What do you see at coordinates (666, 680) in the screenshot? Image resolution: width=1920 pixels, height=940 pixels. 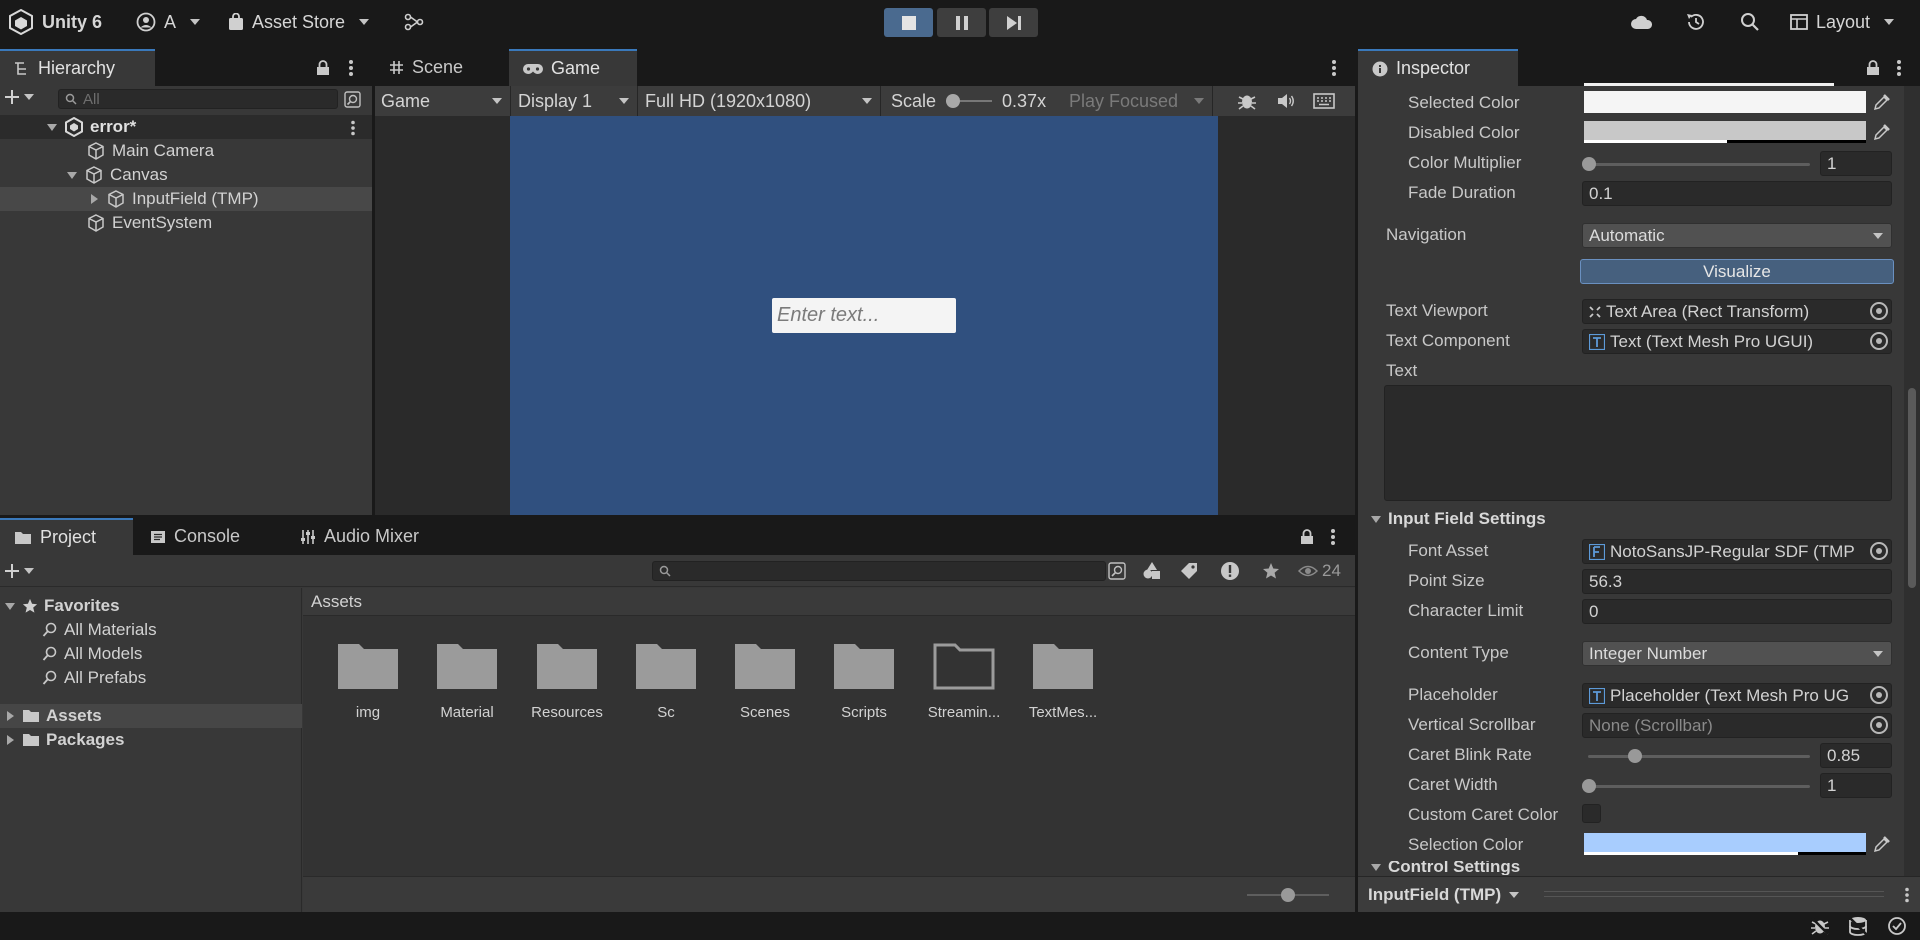 I see `asset-folder-sc: Sc` at bounding box center [666, 680].